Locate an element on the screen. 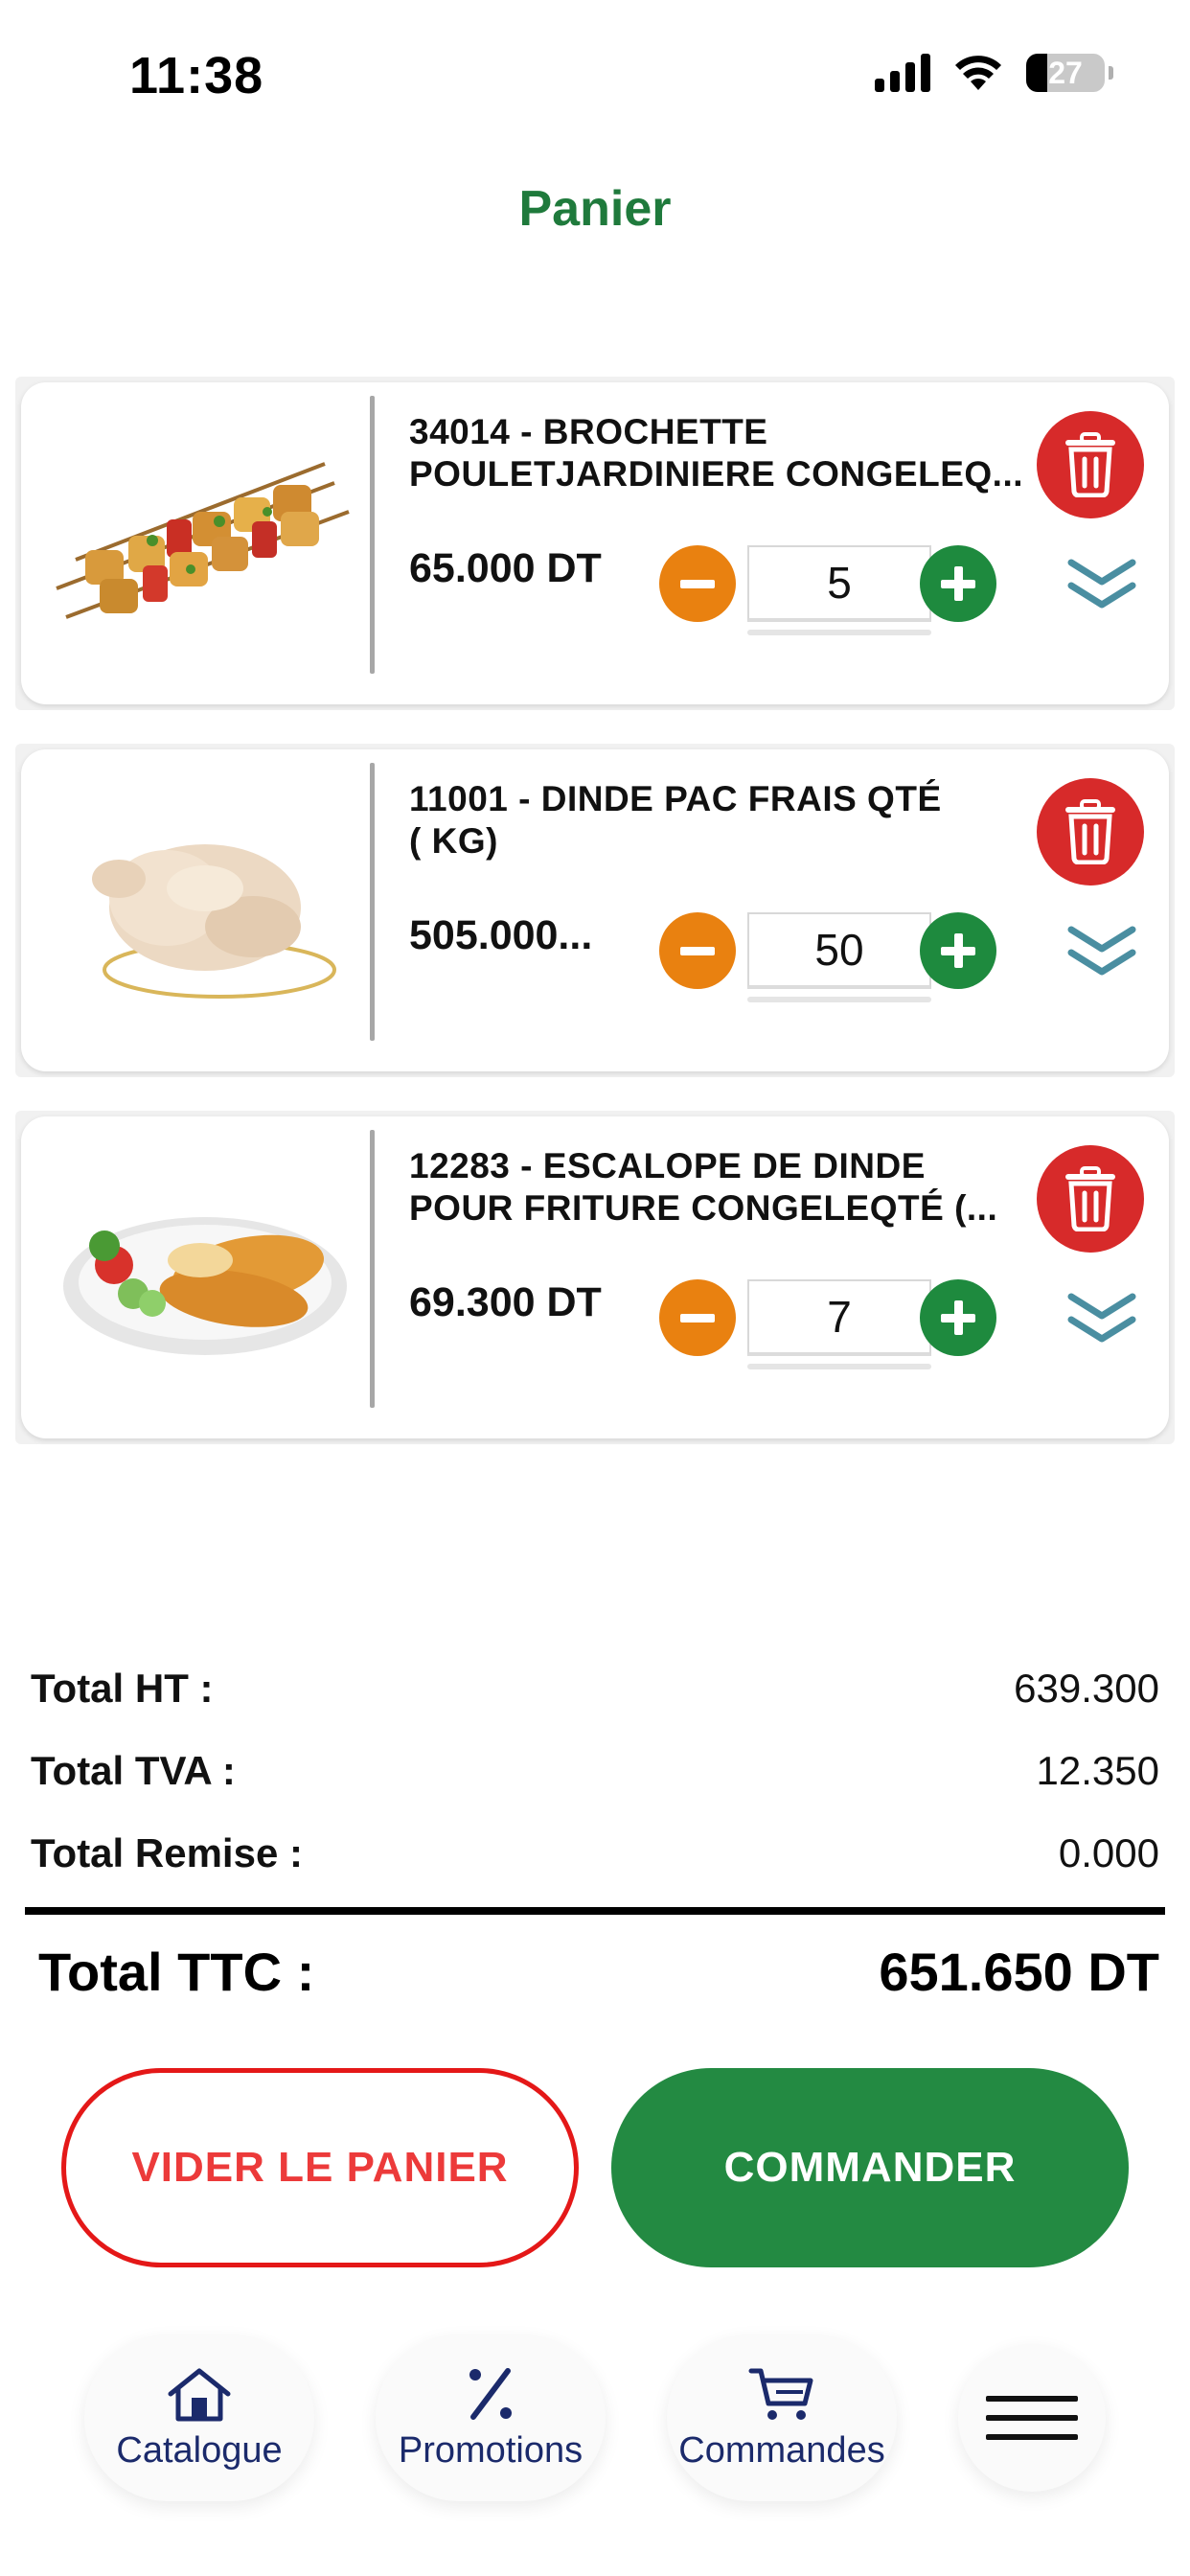 The height and width of the screenshot is (2576, 1190). nav-catalogue-label: Catalogue is located at coordinates (199, 2450).